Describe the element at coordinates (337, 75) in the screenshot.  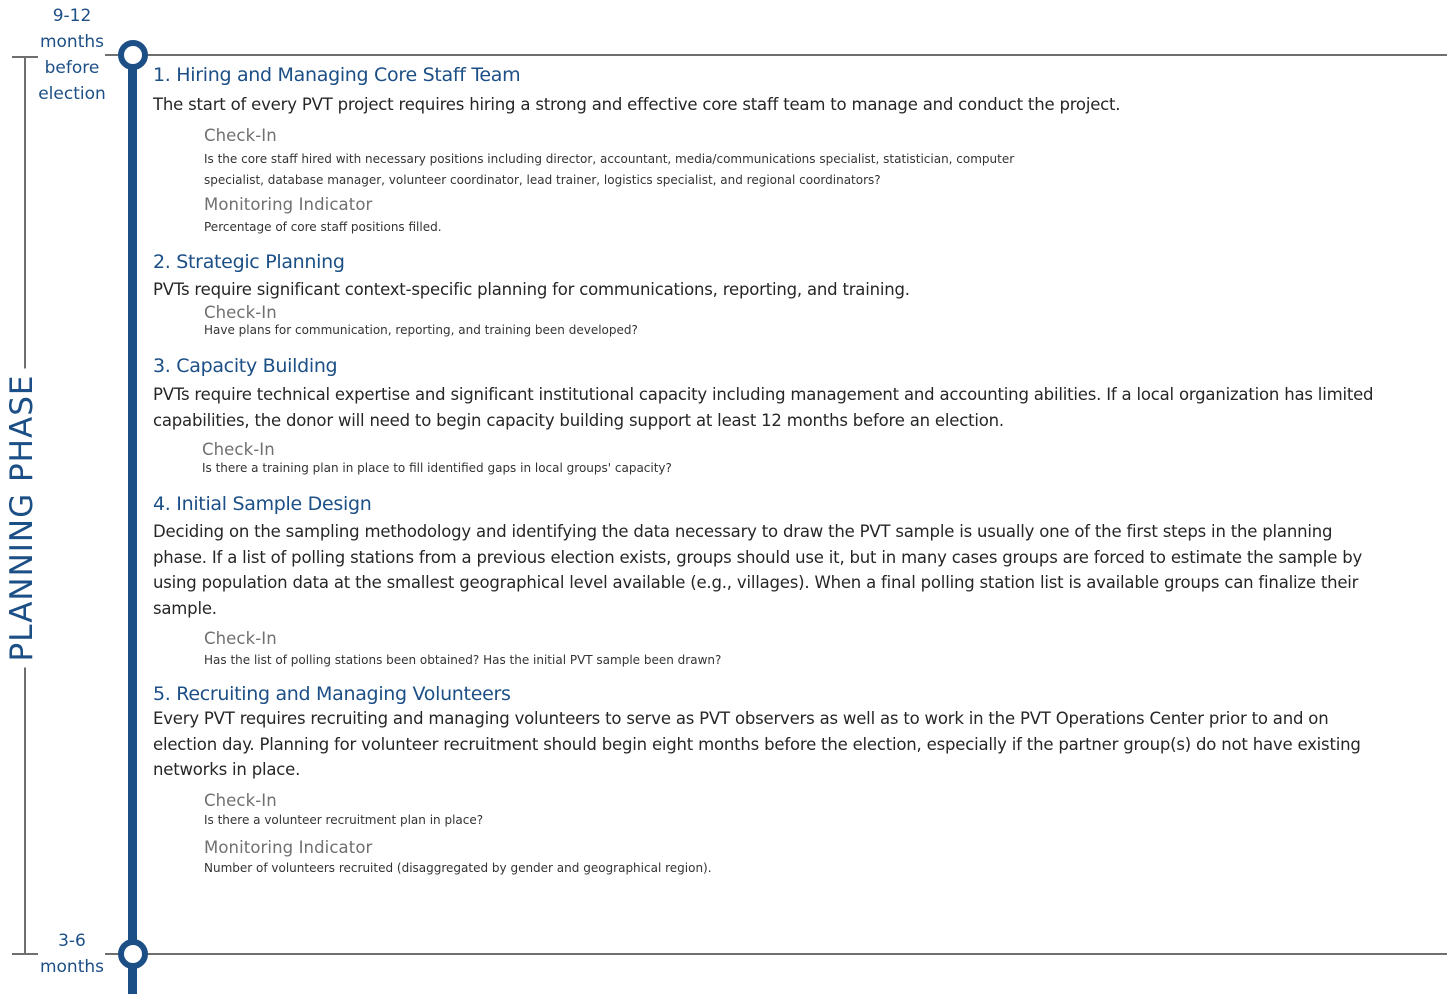
I see `section-title: 1. Hiring and Managing Core Staff Team` at that location.